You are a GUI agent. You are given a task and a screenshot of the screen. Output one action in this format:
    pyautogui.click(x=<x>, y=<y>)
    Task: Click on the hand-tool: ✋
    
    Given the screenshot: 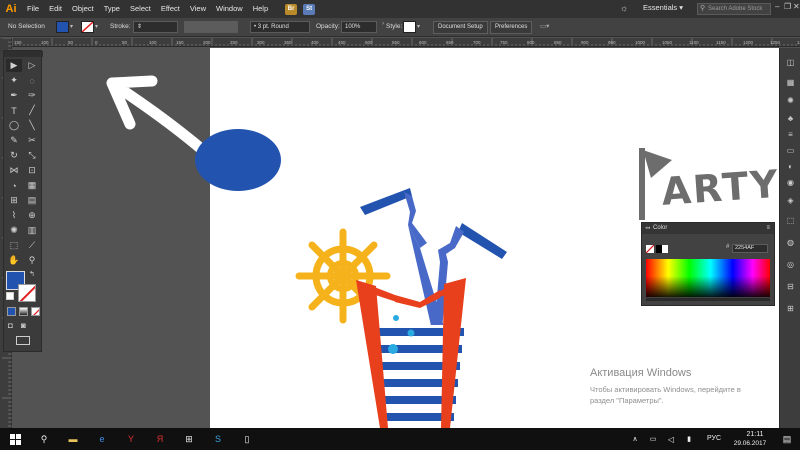 What is the action you would take?
    pyautogui.click(x=14, y=260)
    